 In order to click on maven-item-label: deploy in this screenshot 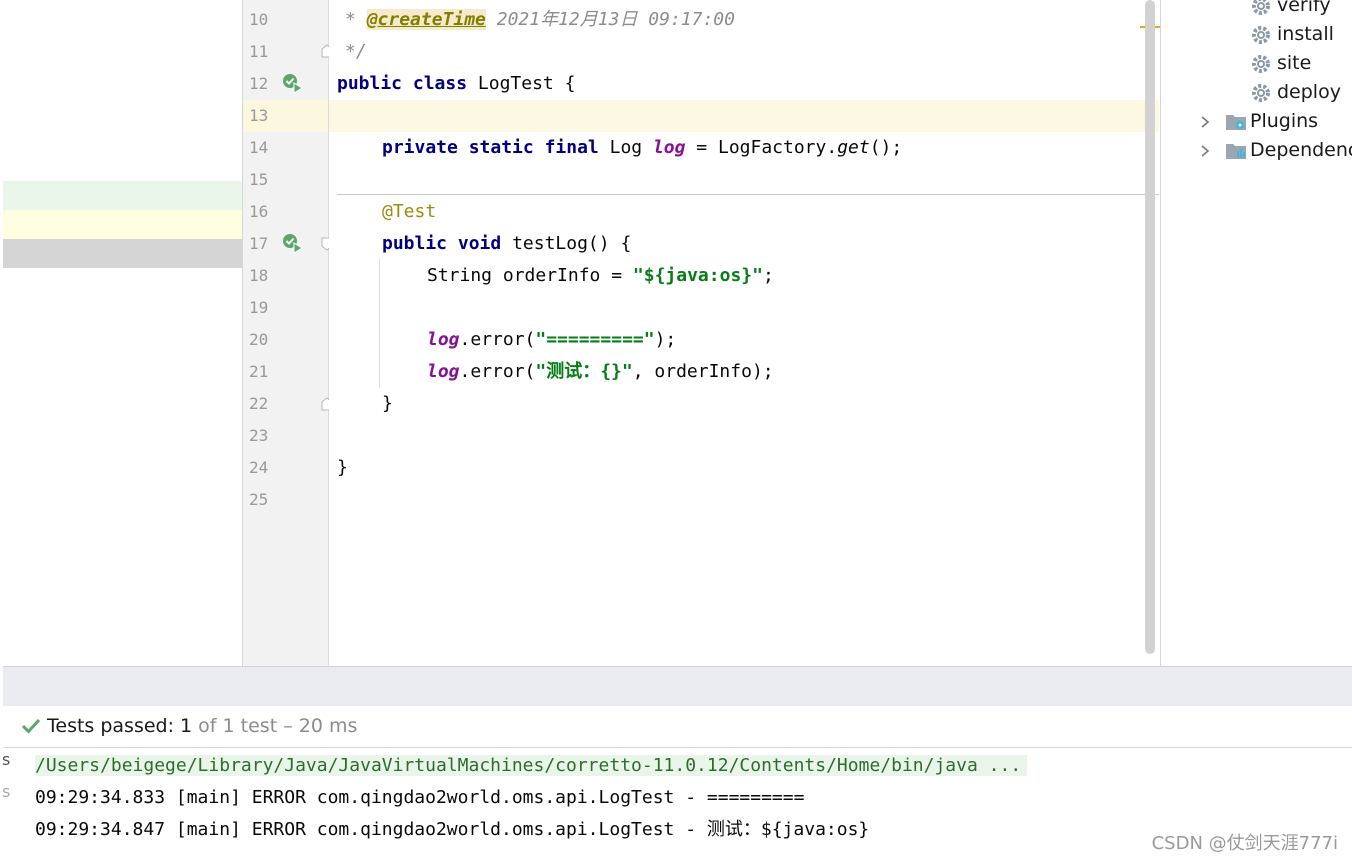, I will do `click(1309, 92)`.